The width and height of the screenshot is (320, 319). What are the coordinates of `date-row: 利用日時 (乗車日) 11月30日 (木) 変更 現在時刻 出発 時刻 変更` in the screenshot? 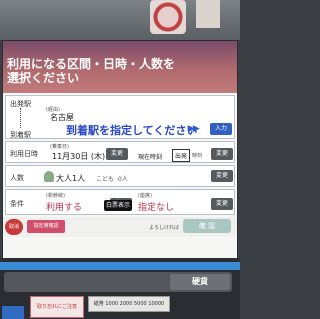 It's located at (120, 152).